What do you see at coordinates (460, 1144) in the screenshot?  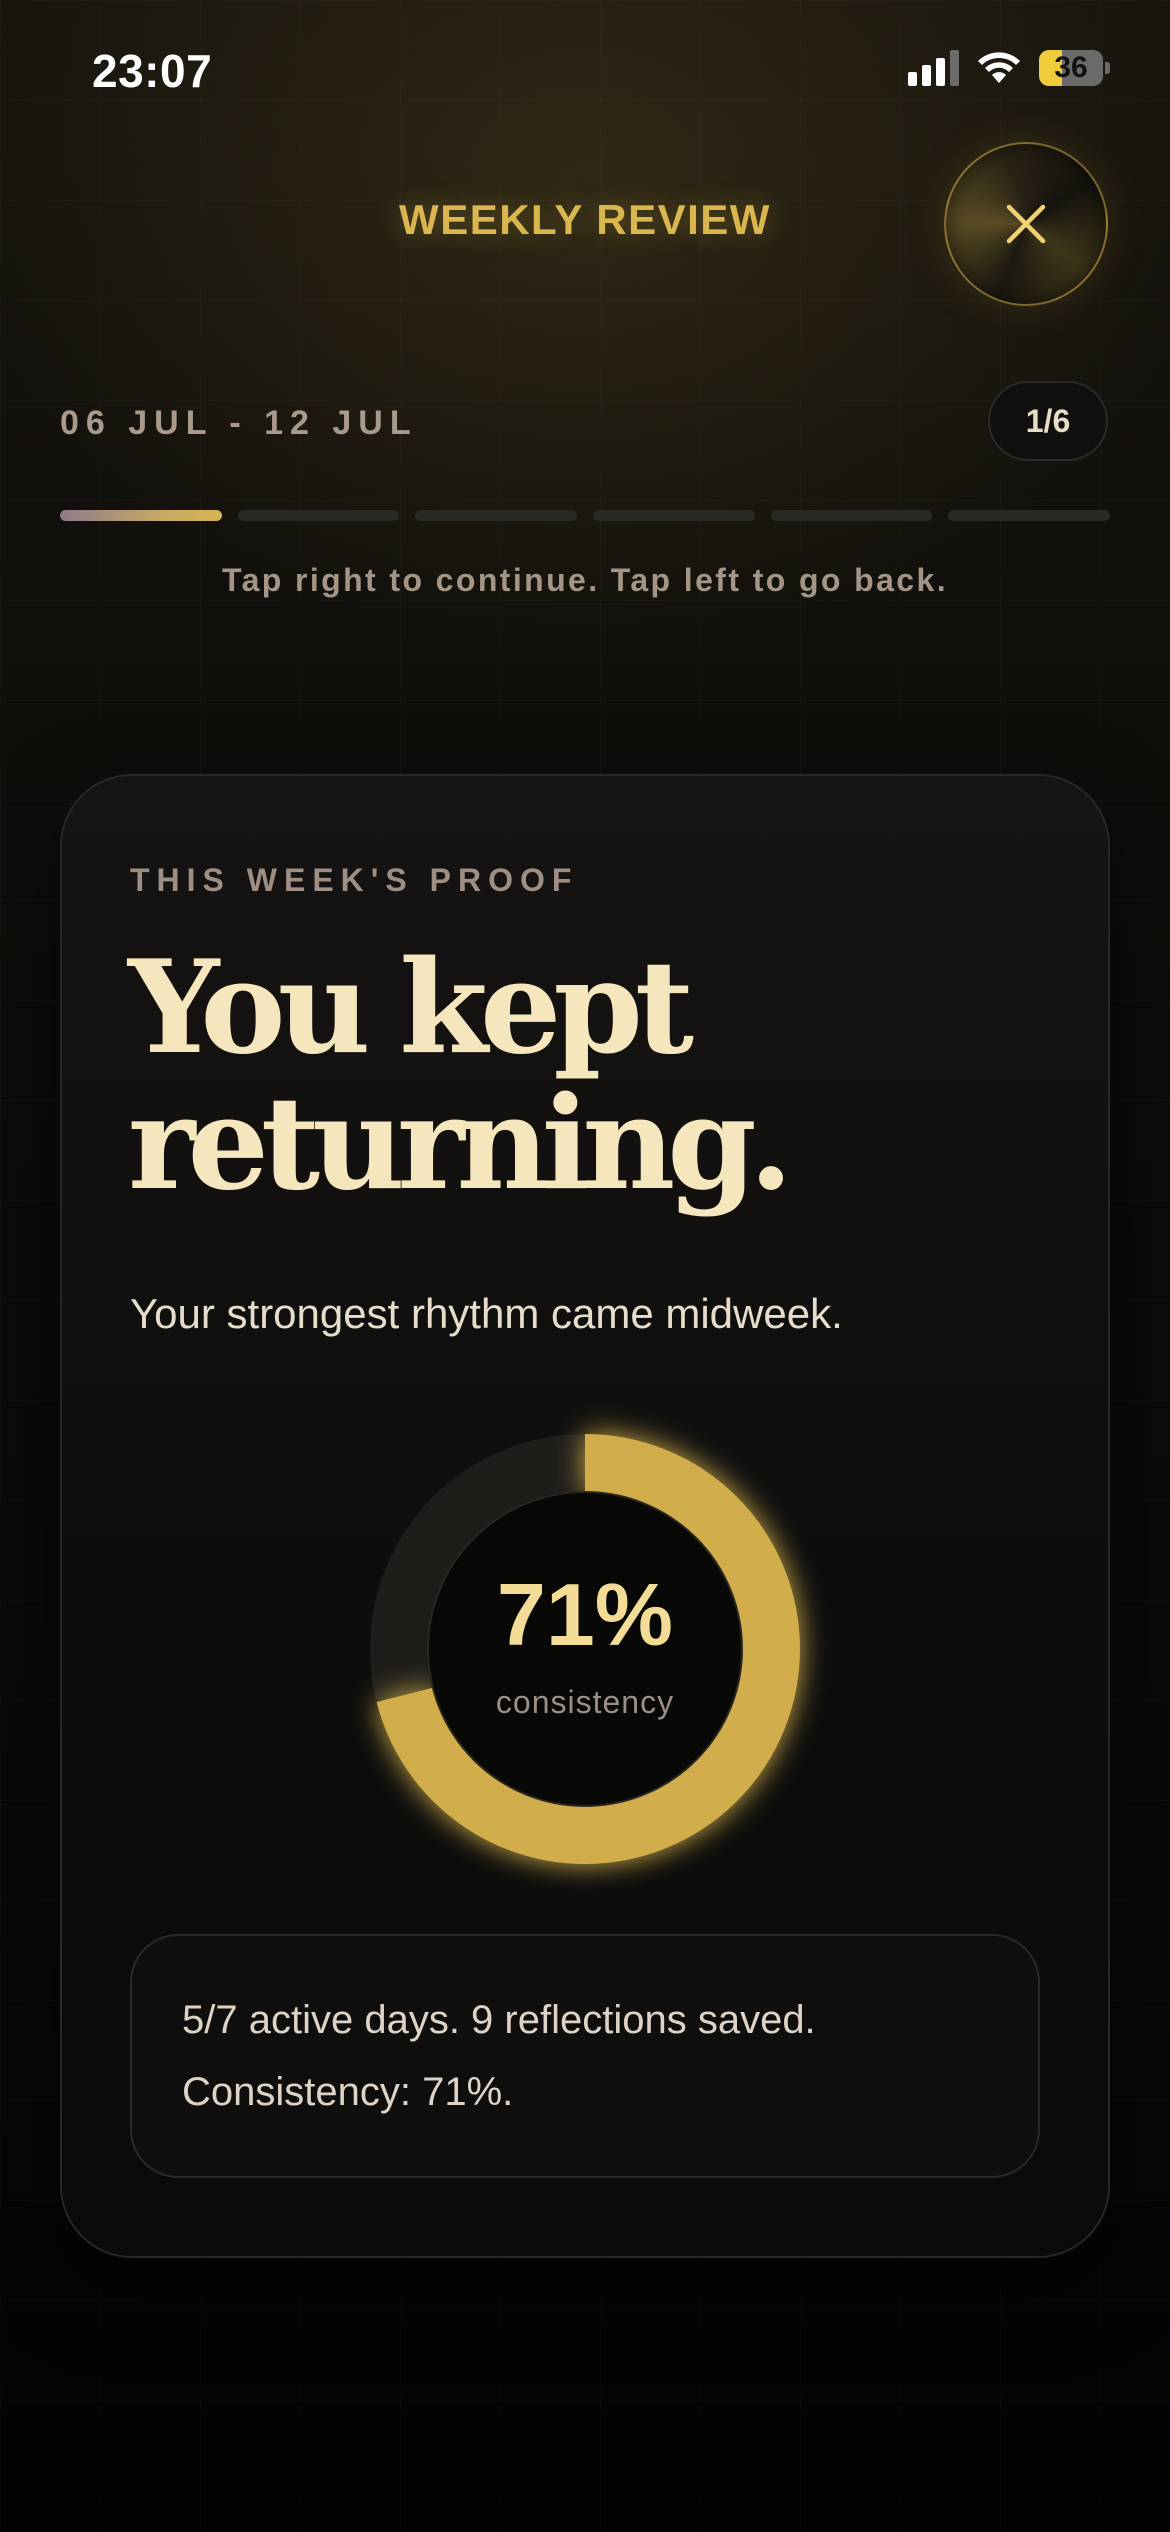 I see `headline-line-2: returning.` at bounding box center [460, 1144].